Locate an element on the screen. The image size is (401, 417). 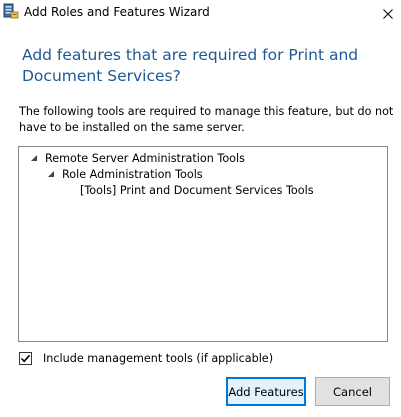
include-management-tools-checkbox is located at coordinates (25, 358).